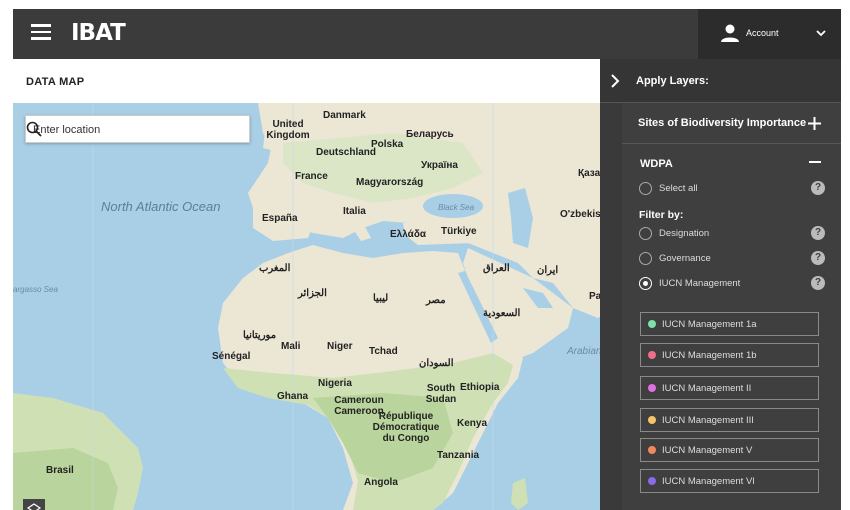 The height and width of the screenshot is (510, 850). What do you see at coordinates (260, 335) in the screenshot?
I see `map-label: موريتانيا` at bounding box center [260, 335].